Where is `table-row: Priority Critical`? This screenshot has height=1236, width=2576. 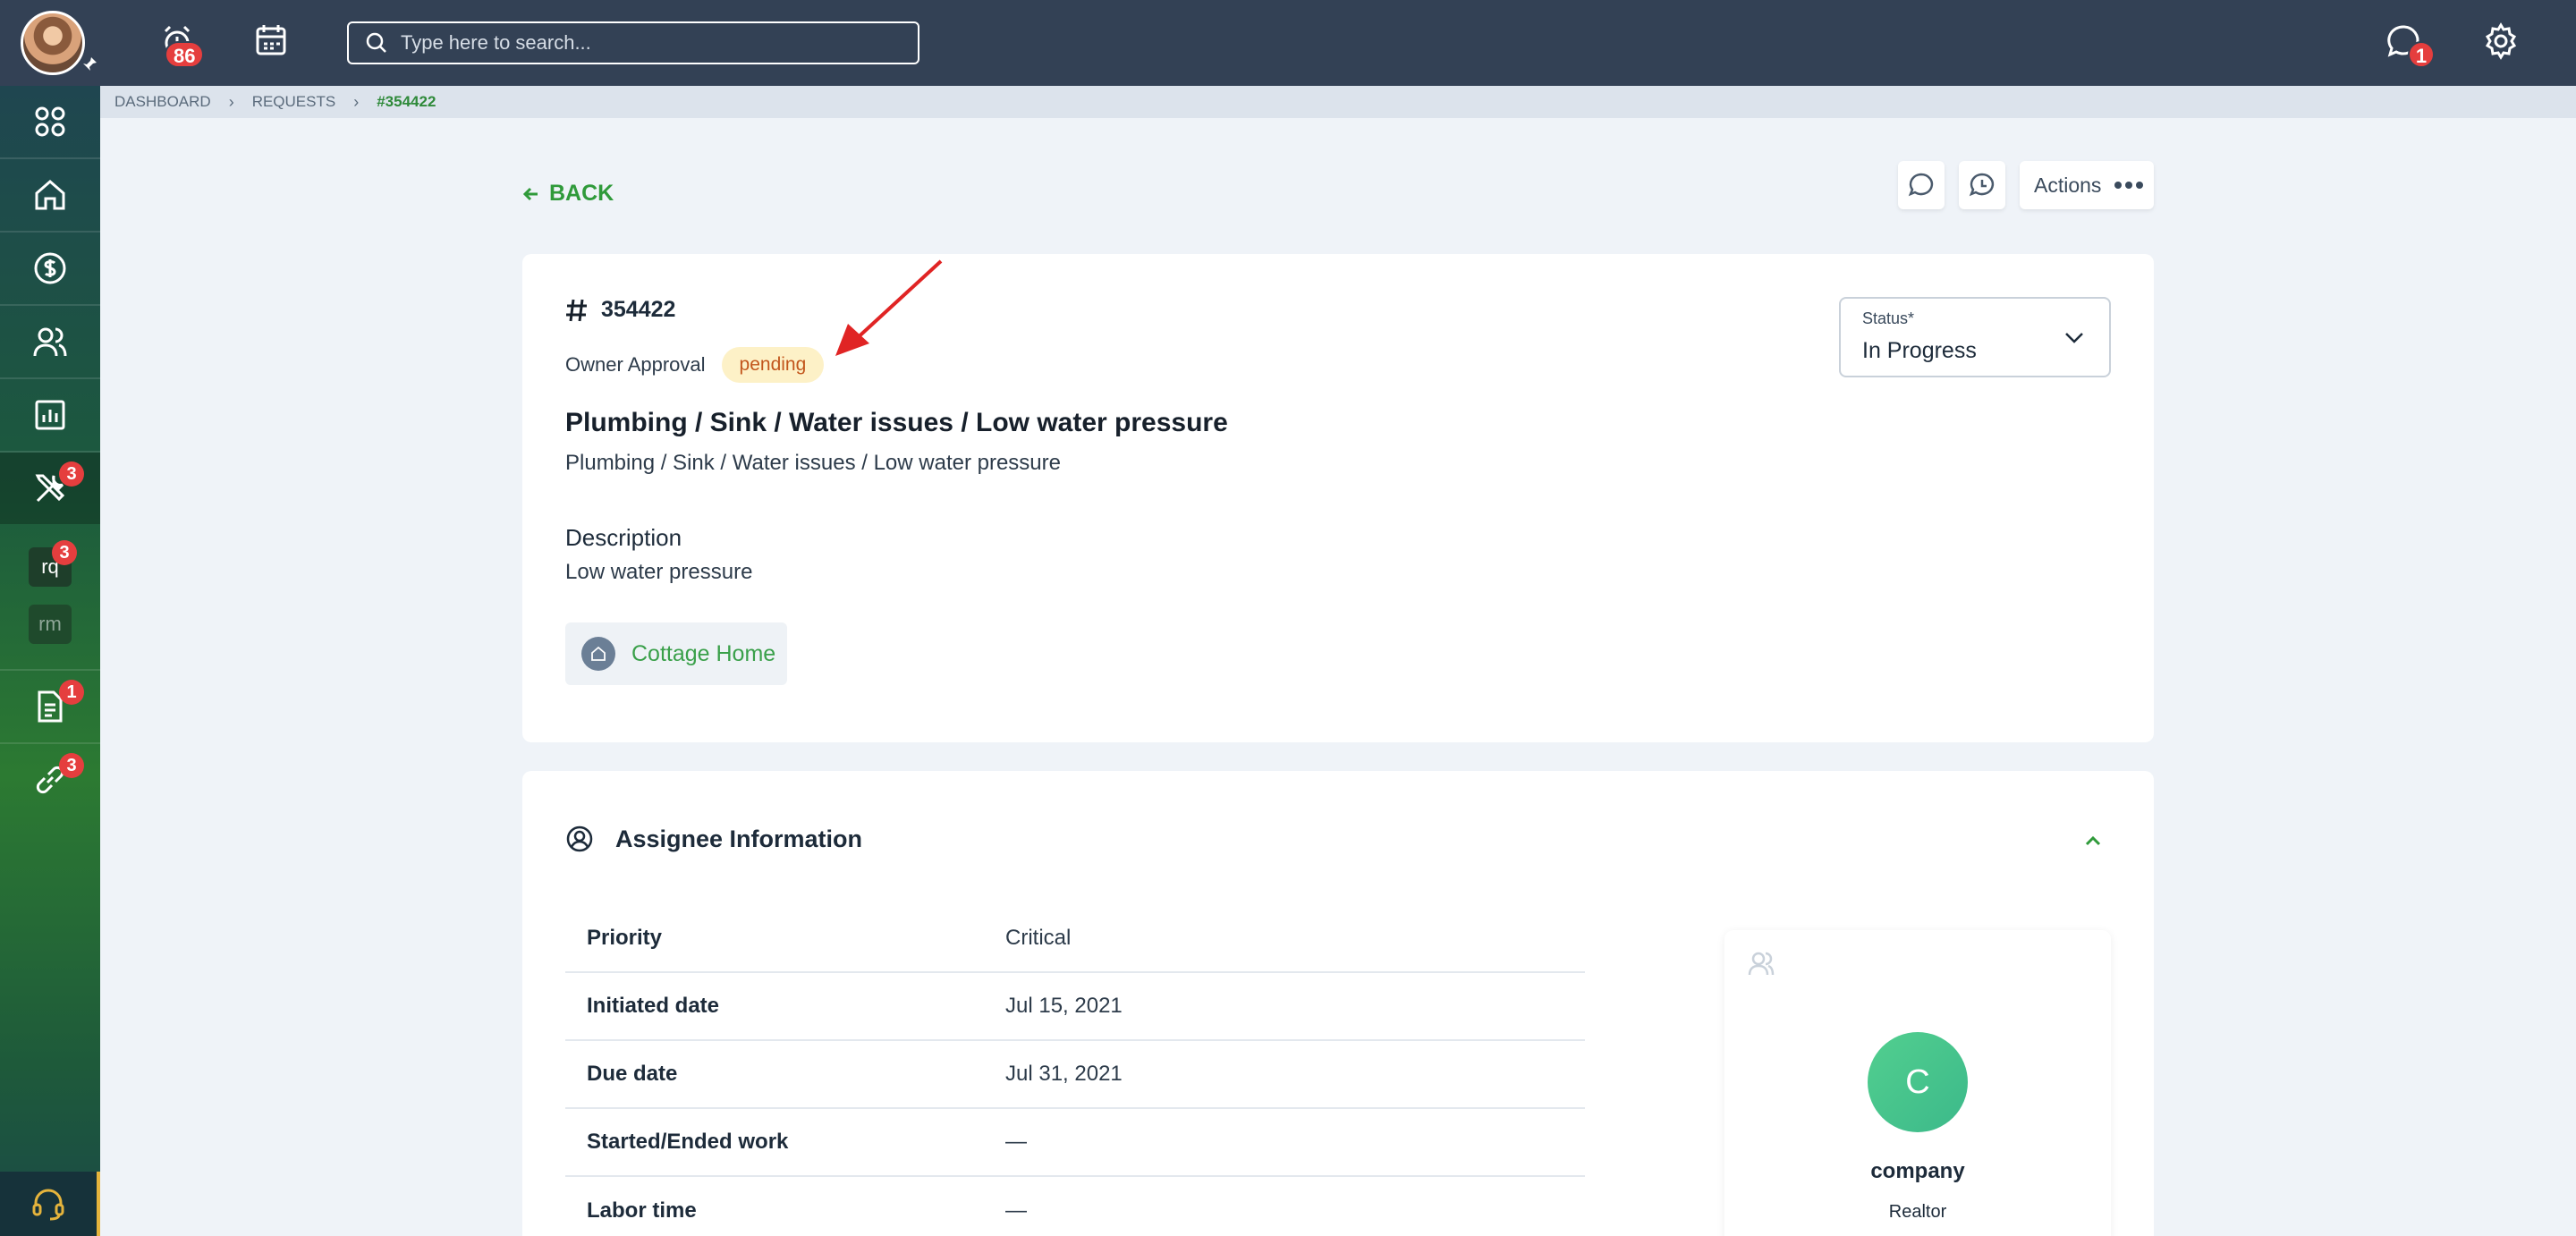 table-row: Priority Critical is located at coordinates (1075, 939).